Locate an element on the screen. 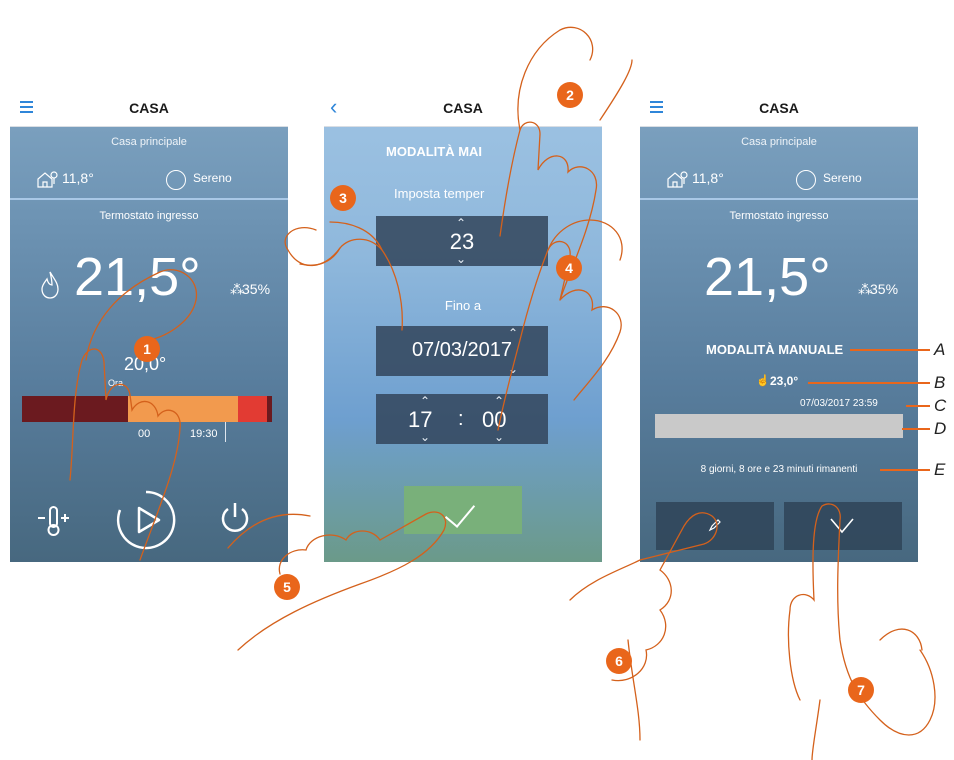 This screenshot has height=760, width=954. bar-segment-end is located at coordinates (269, 409).